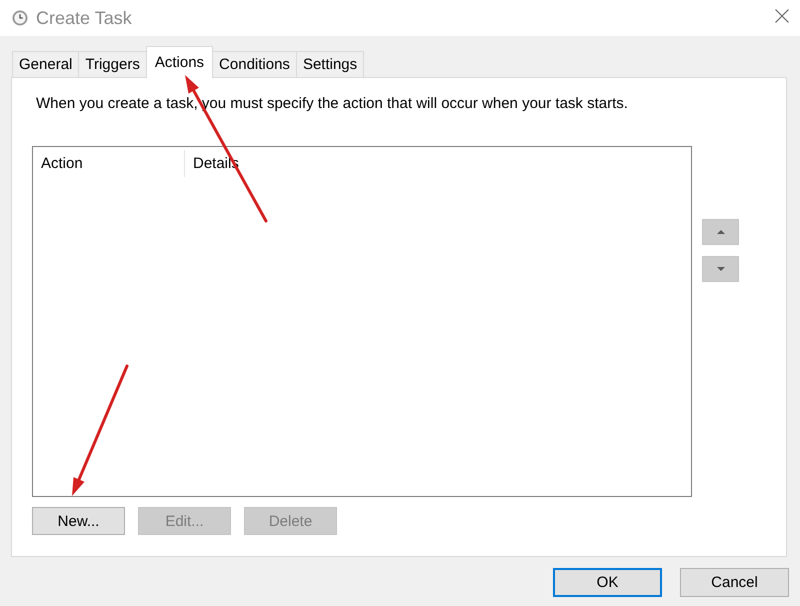 The image size is (800, 606). I want to click on tab: Actions, so click(180, 62).